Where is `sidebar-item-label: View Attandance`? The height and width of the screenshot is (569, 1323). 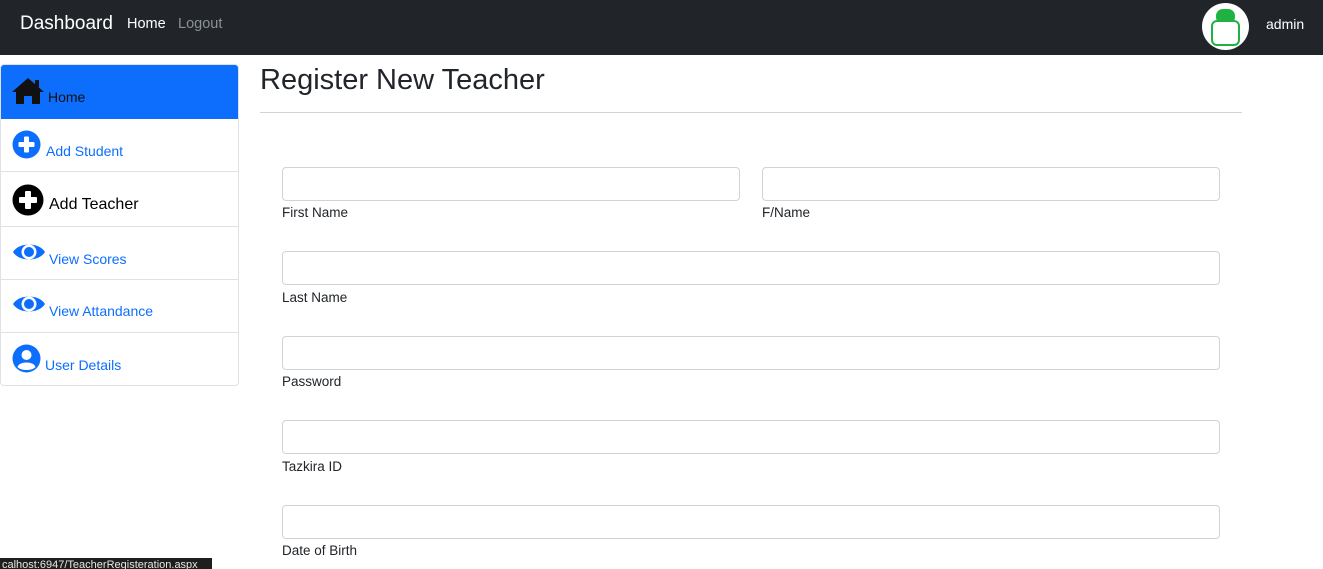 sidebar-item-label: View Attandance is located at coordinates (101, 311).